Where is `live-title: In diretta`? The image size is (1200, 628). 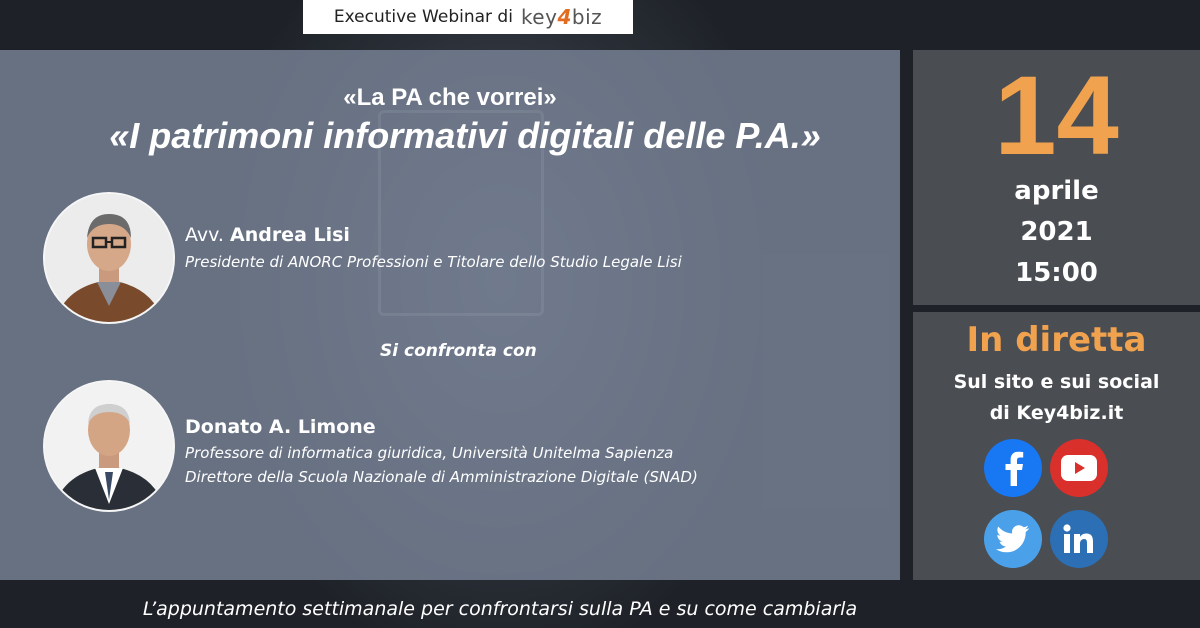
live-title: In diretta is located at coordinates (1056, 340).